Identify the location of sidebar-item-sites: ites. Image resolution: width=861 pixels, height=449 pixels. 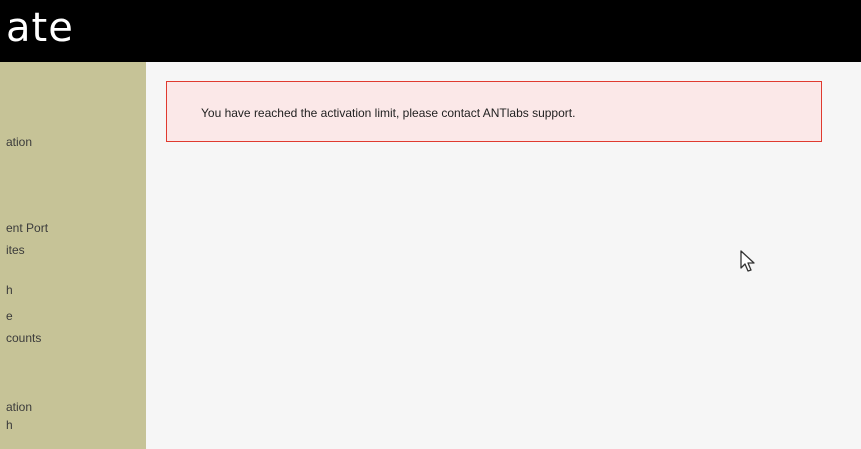
(15, 250).